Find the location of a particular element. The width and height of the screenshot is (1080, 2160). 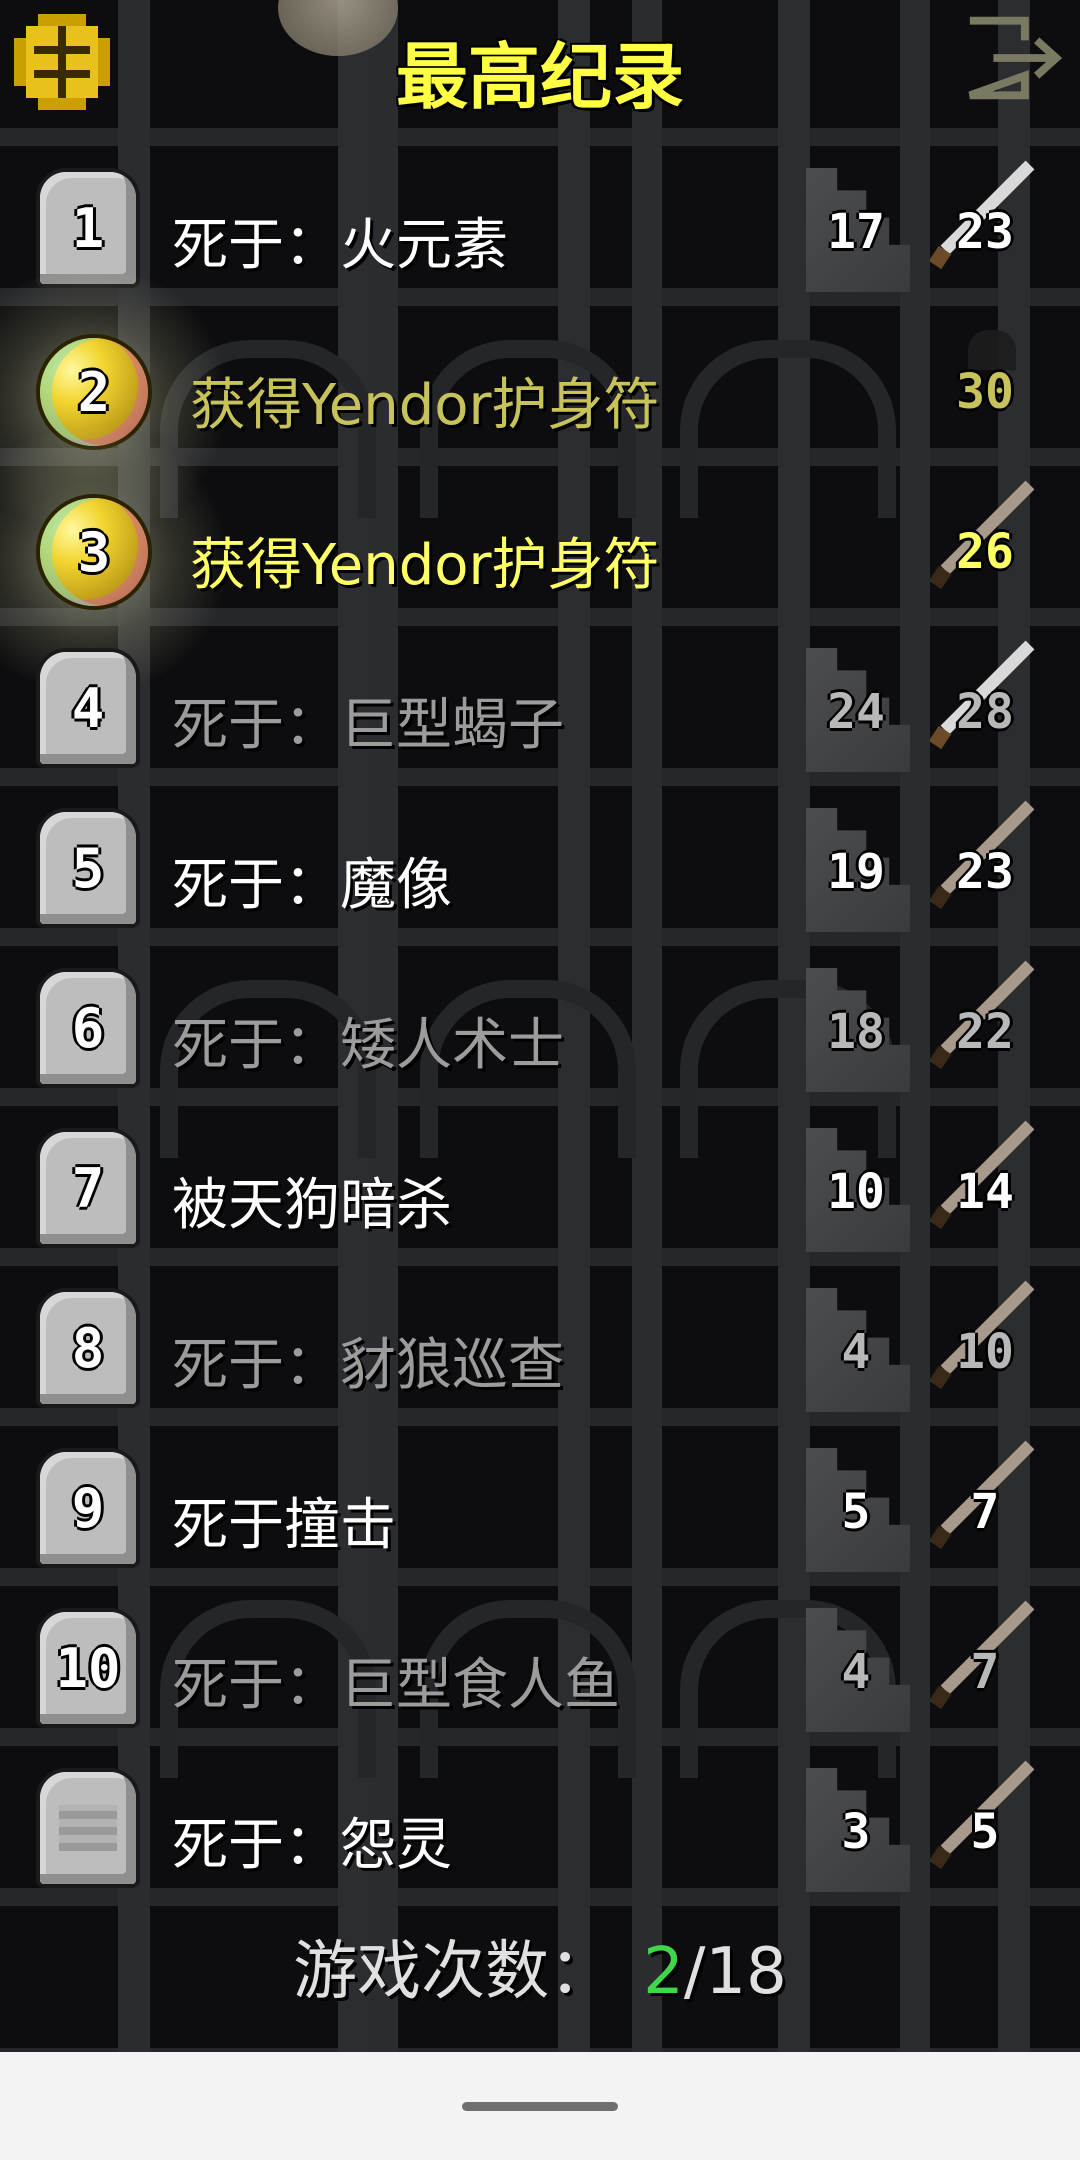

record-depth: 10 is located at coordinates (856, 1192).